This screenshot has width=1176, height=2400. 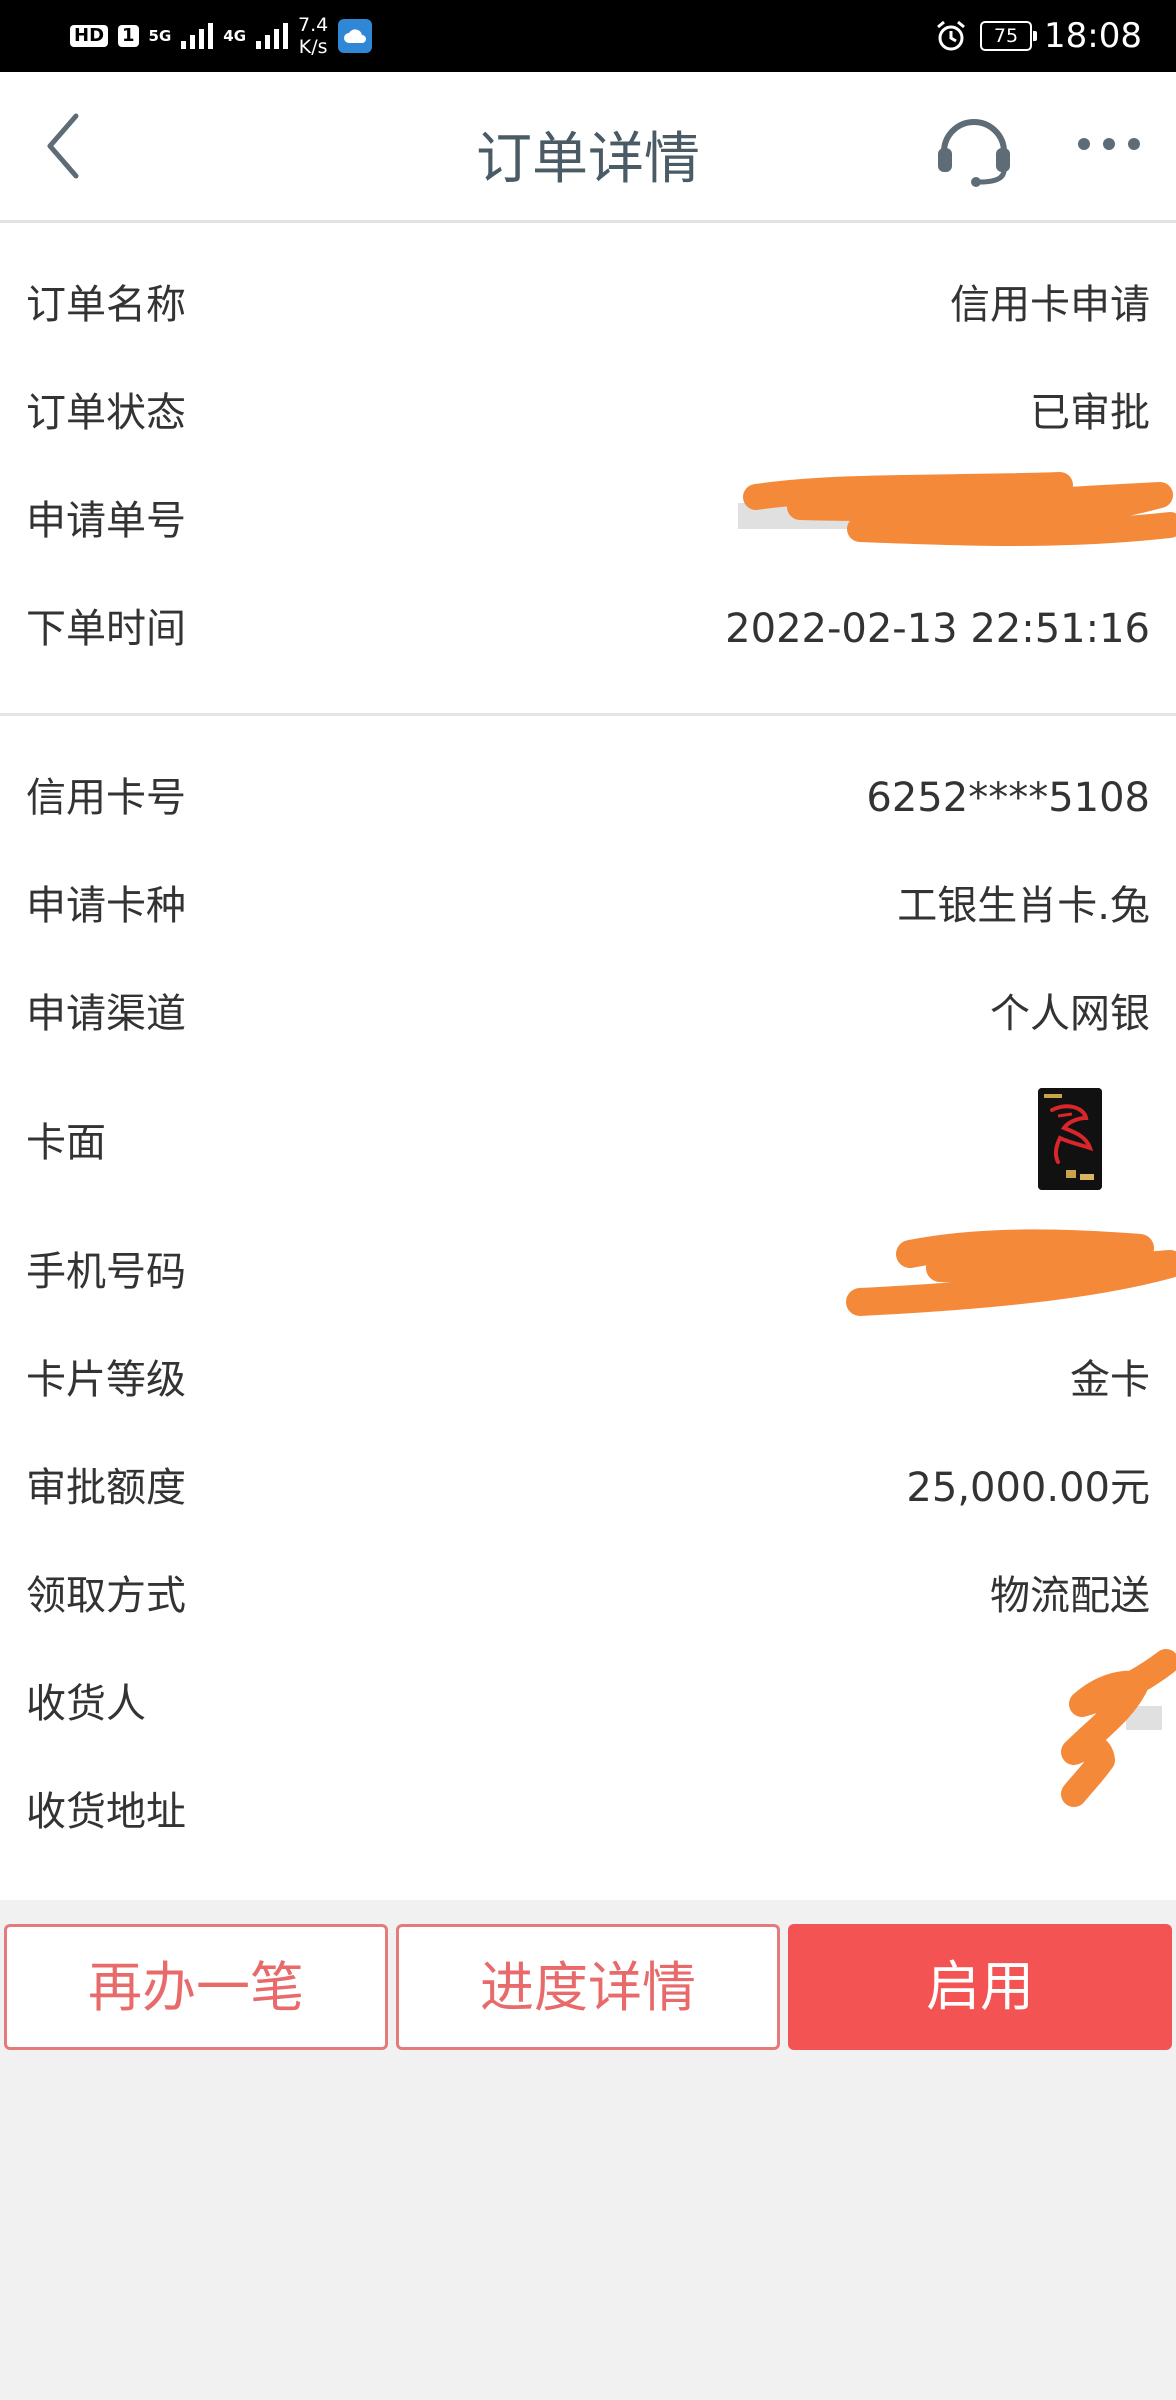 What do you see at coordinates (588, 1812) in the screenshot?
I see `address-row: 收货地址` at bounding box center [588, 1812].